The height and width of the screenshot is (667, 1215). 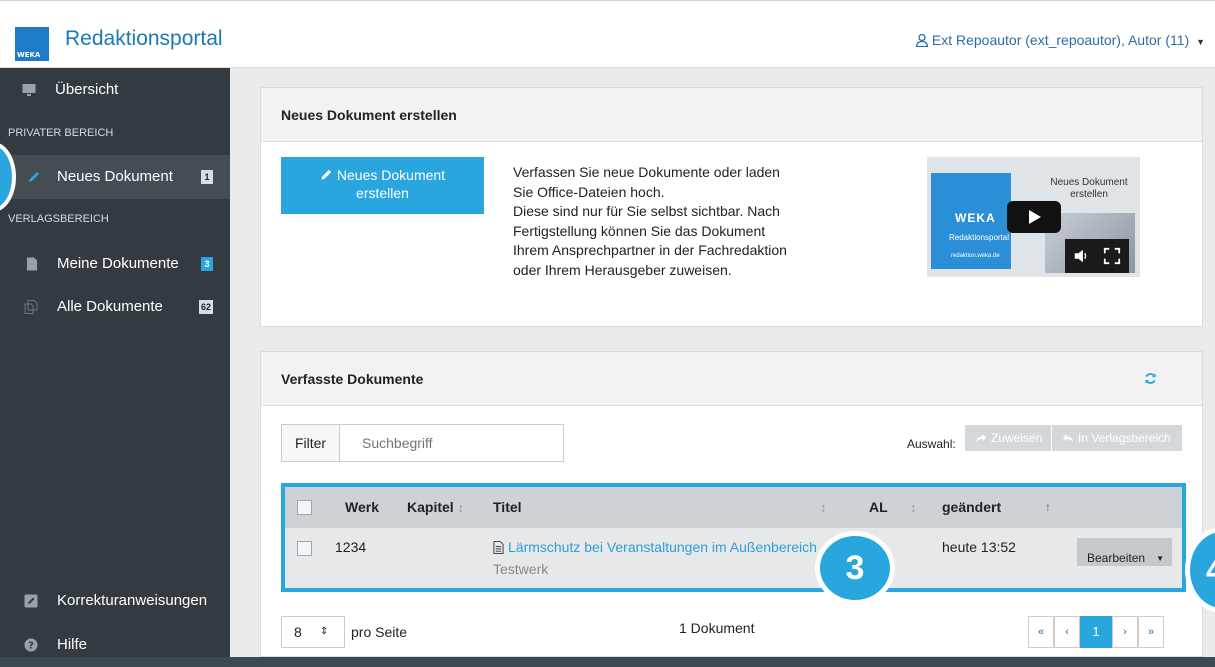 What do you see at coordinates (1116, 558) in the screenshot?
I see `edit-button-label: Bearbeiten` at bounding box center [1116, 558].